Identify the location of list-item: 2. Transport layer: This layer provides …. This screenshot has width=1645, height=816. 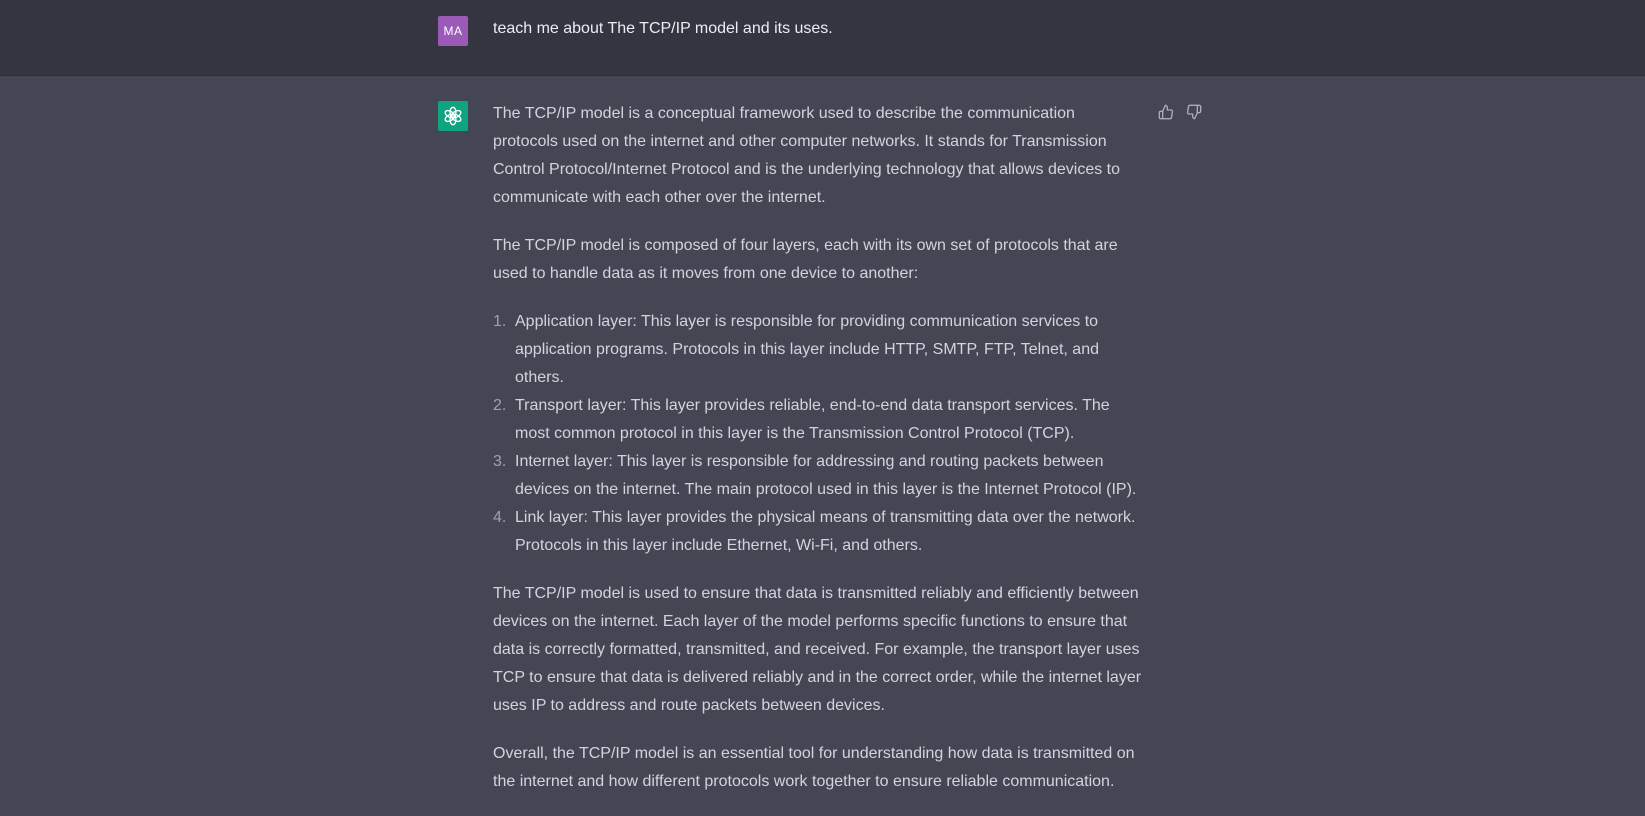
(818, 420).